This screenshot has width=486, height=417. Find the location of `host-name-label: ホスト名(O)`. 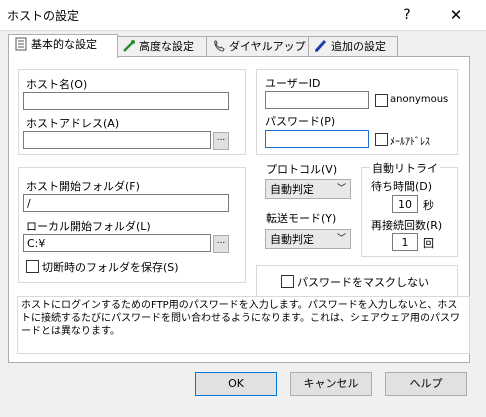

host-name-label: ホスト名(O) is located at coordinates (57, 84).